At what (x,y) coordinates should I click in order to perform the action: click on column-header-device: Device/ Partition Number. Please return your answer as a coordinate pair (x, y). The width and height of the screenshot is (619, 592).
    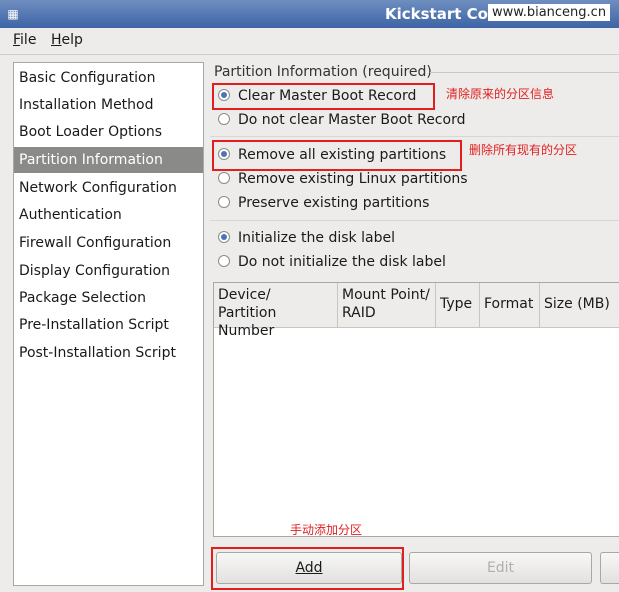
    Looking at the image, I should click on (276, 311).